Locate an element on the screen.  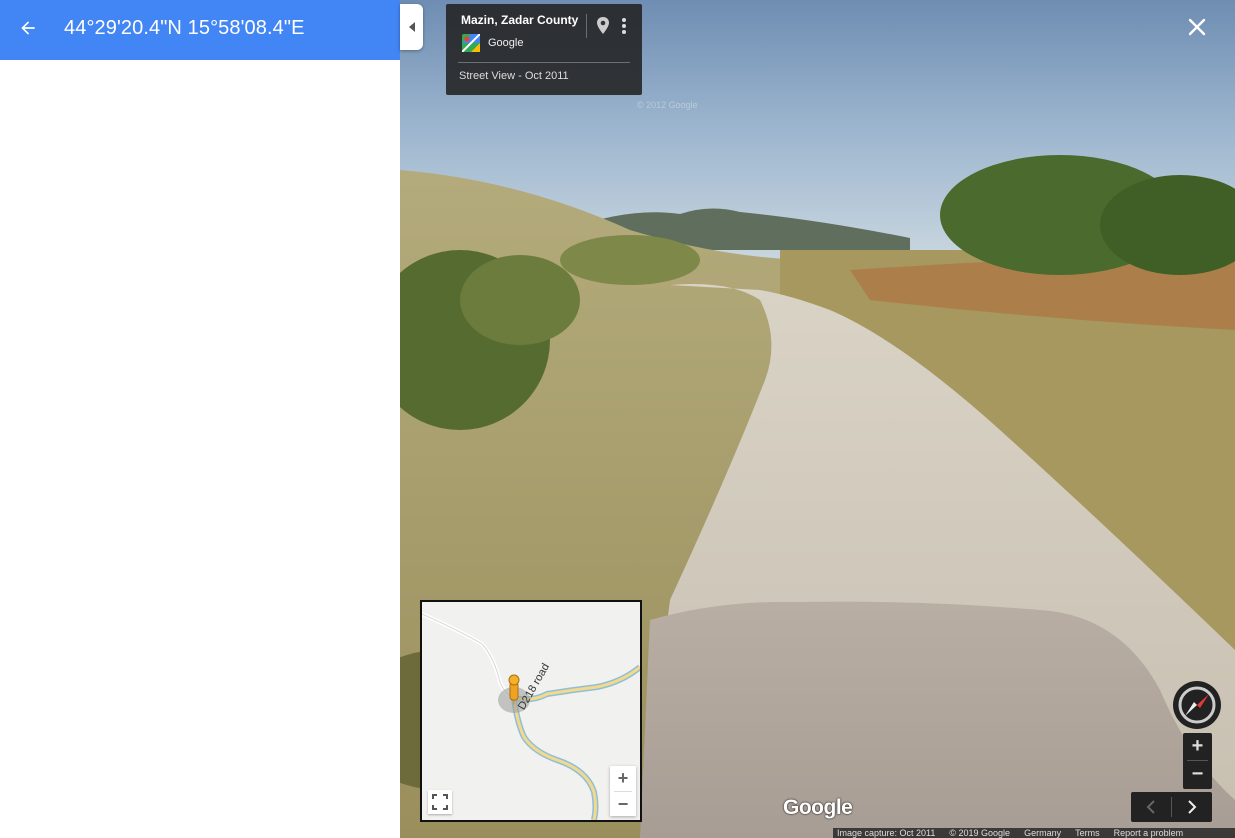
mini-map-canvas is located at coordinates (531, 711).